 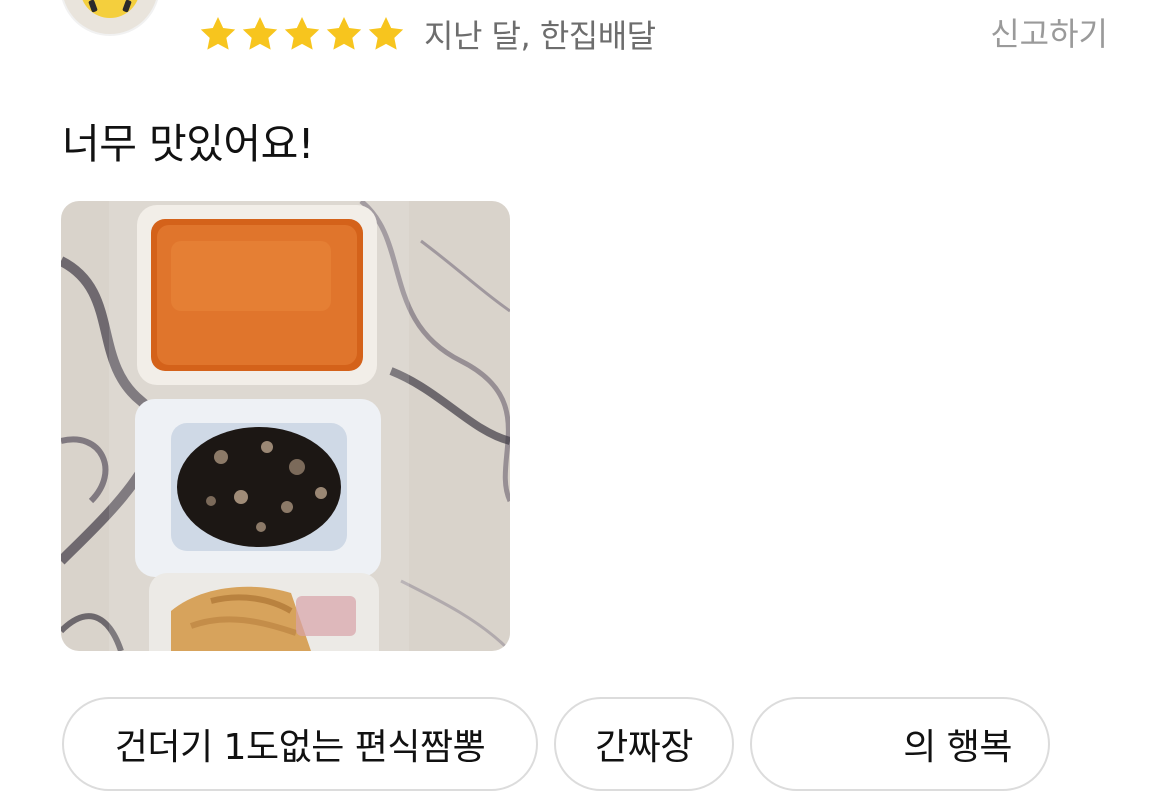 I want to click on avatar, so click(x=110, y=17).